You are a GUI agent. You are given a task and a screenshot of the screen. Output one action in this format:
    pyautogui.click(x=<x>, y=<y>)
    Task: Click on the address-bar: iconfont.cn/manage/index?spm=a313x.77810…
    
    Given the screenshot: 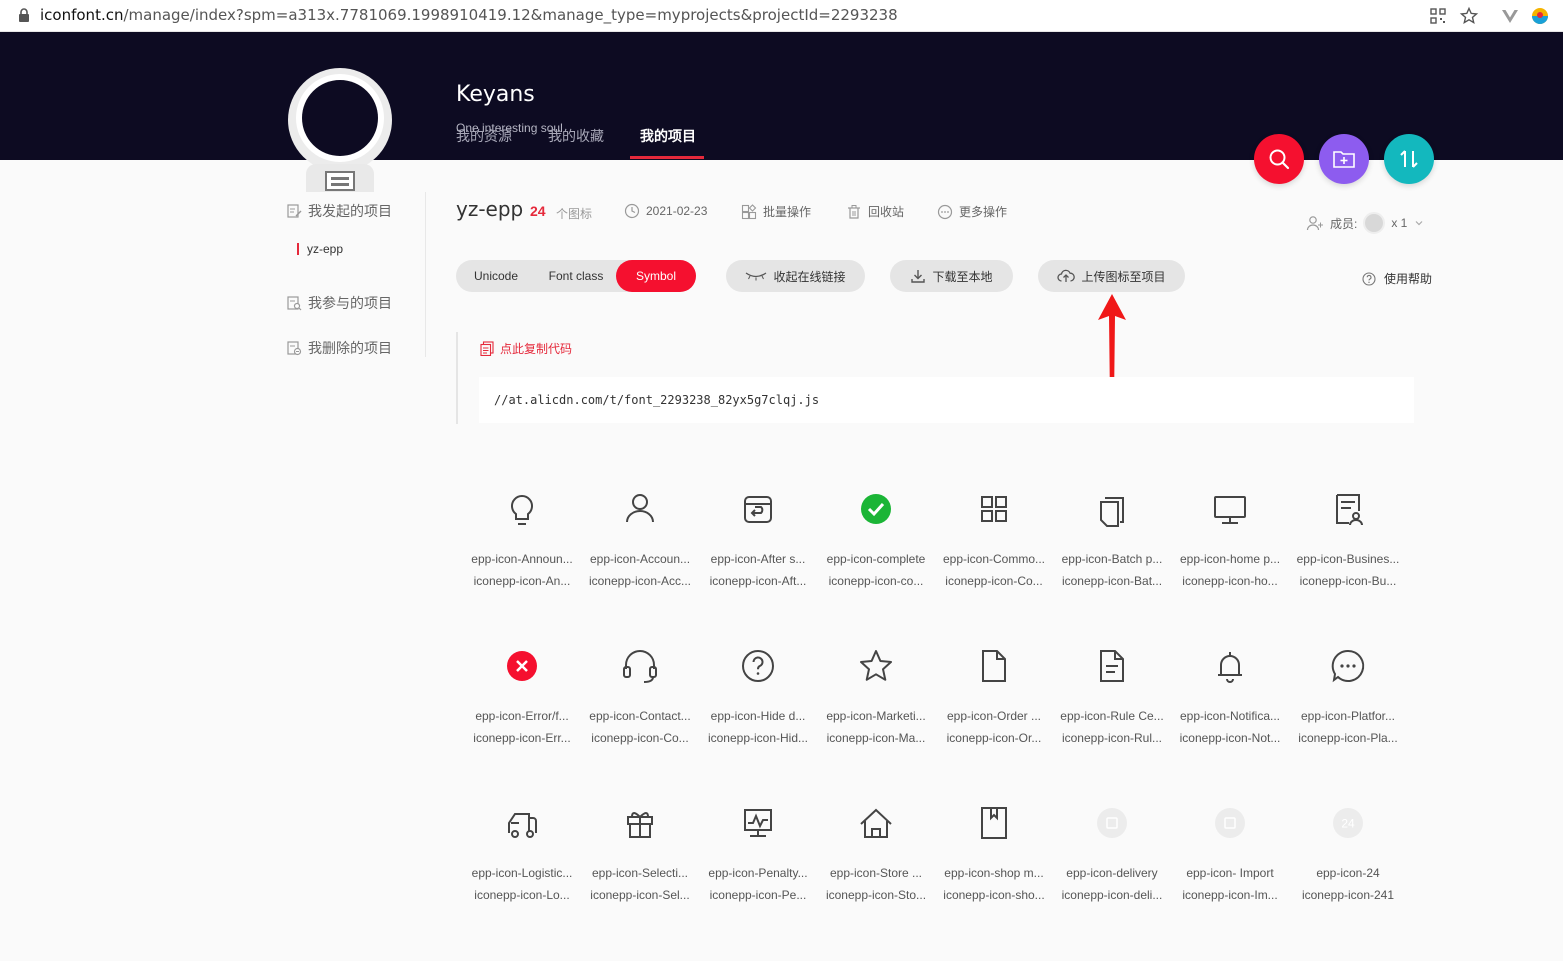 What is the action you would take?
    pyautogui.click(x=781, y=16)
    